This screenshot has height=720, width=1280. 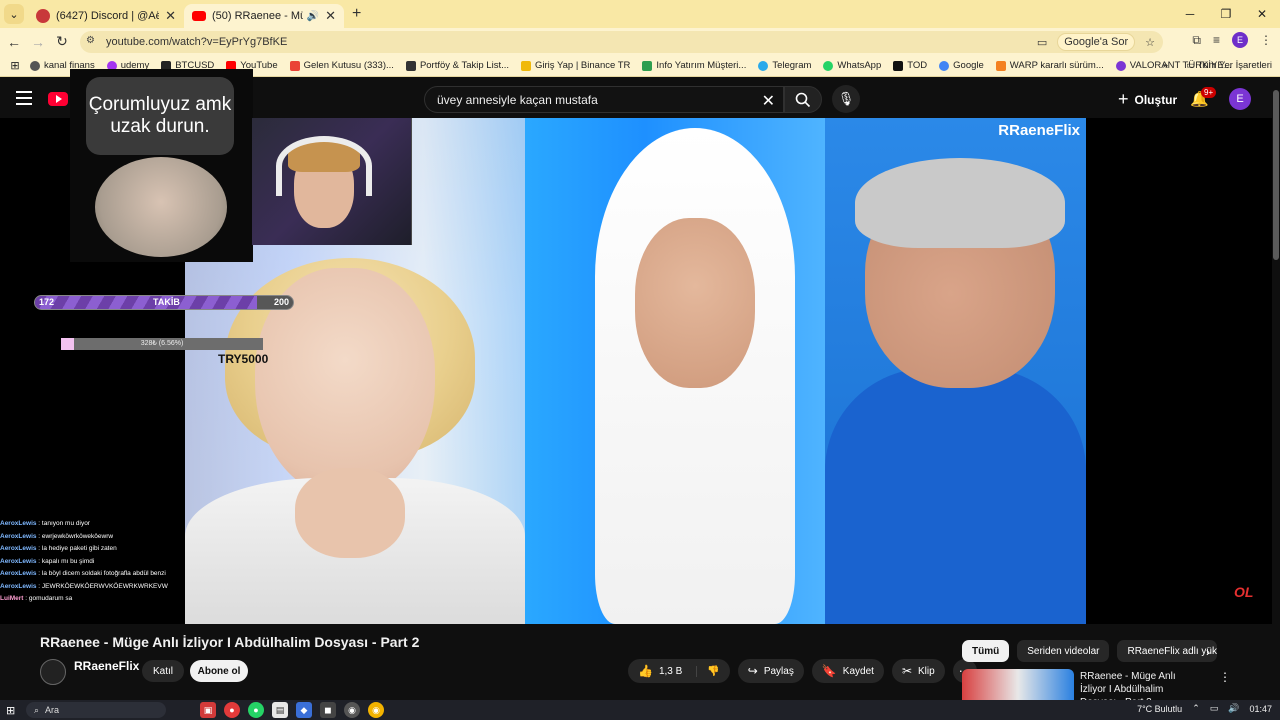 I want to click on chat-message: AeroxLewis : kapalı mı bu şimdi, so click(x=47, y=561).